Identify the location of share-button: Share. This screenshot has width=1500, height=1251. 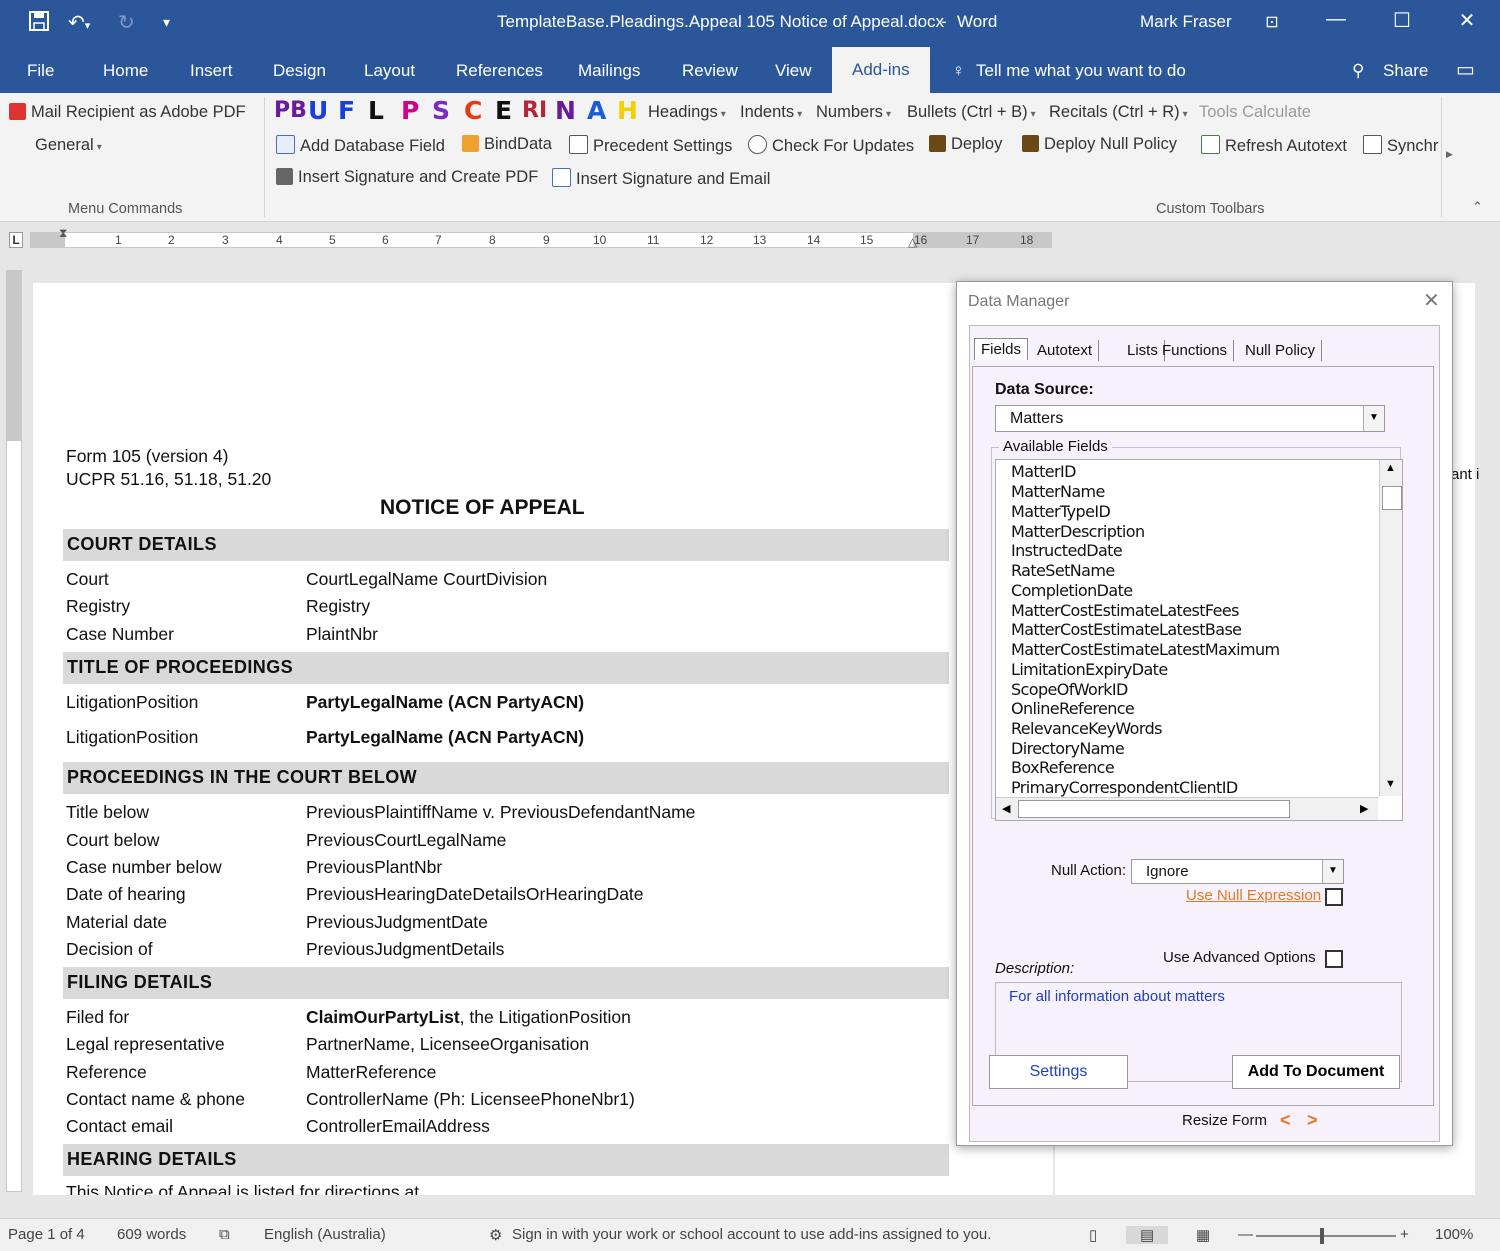
(1405, 71).